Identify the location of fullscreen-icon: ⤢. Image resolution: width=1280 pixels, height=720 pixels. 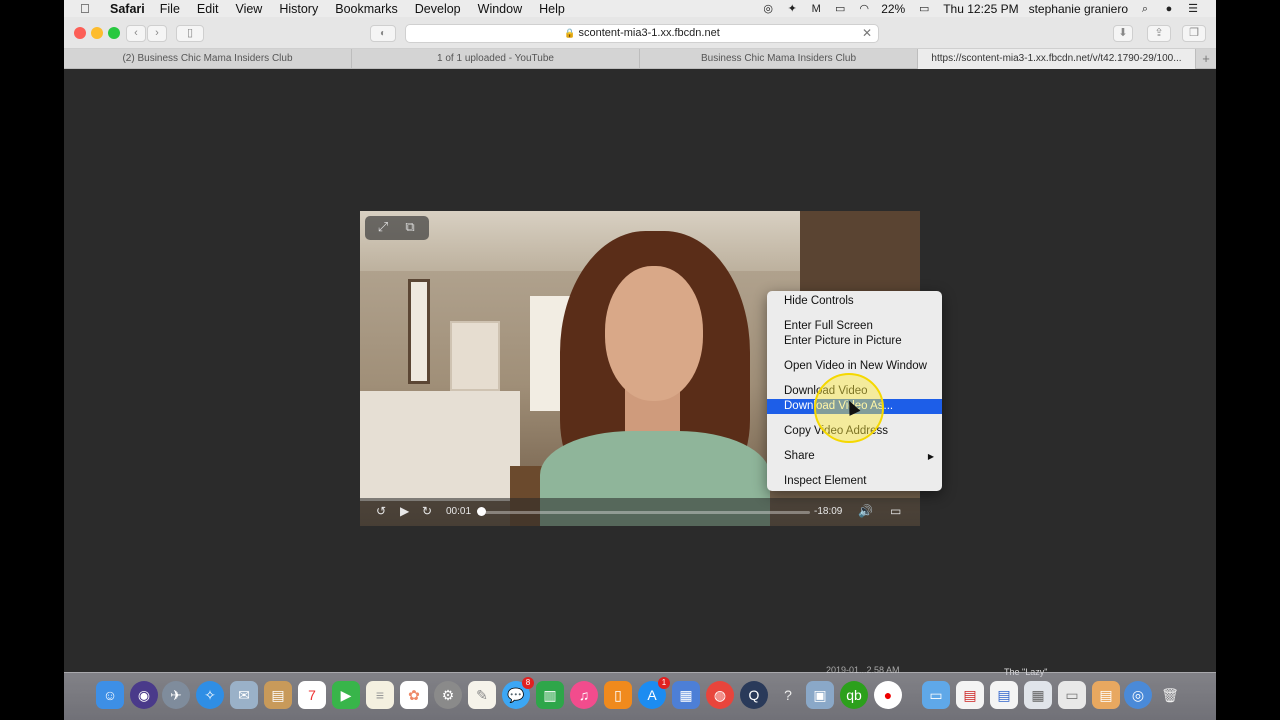
(383, 227).